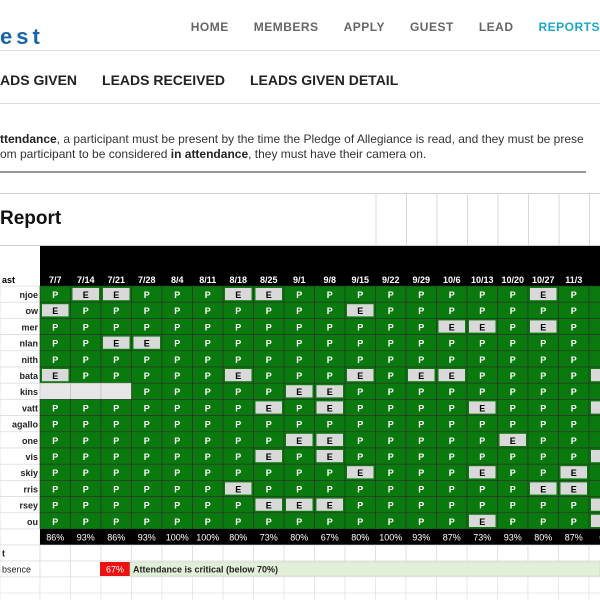  I want to click on member-name: rsey, so click(28, 506).